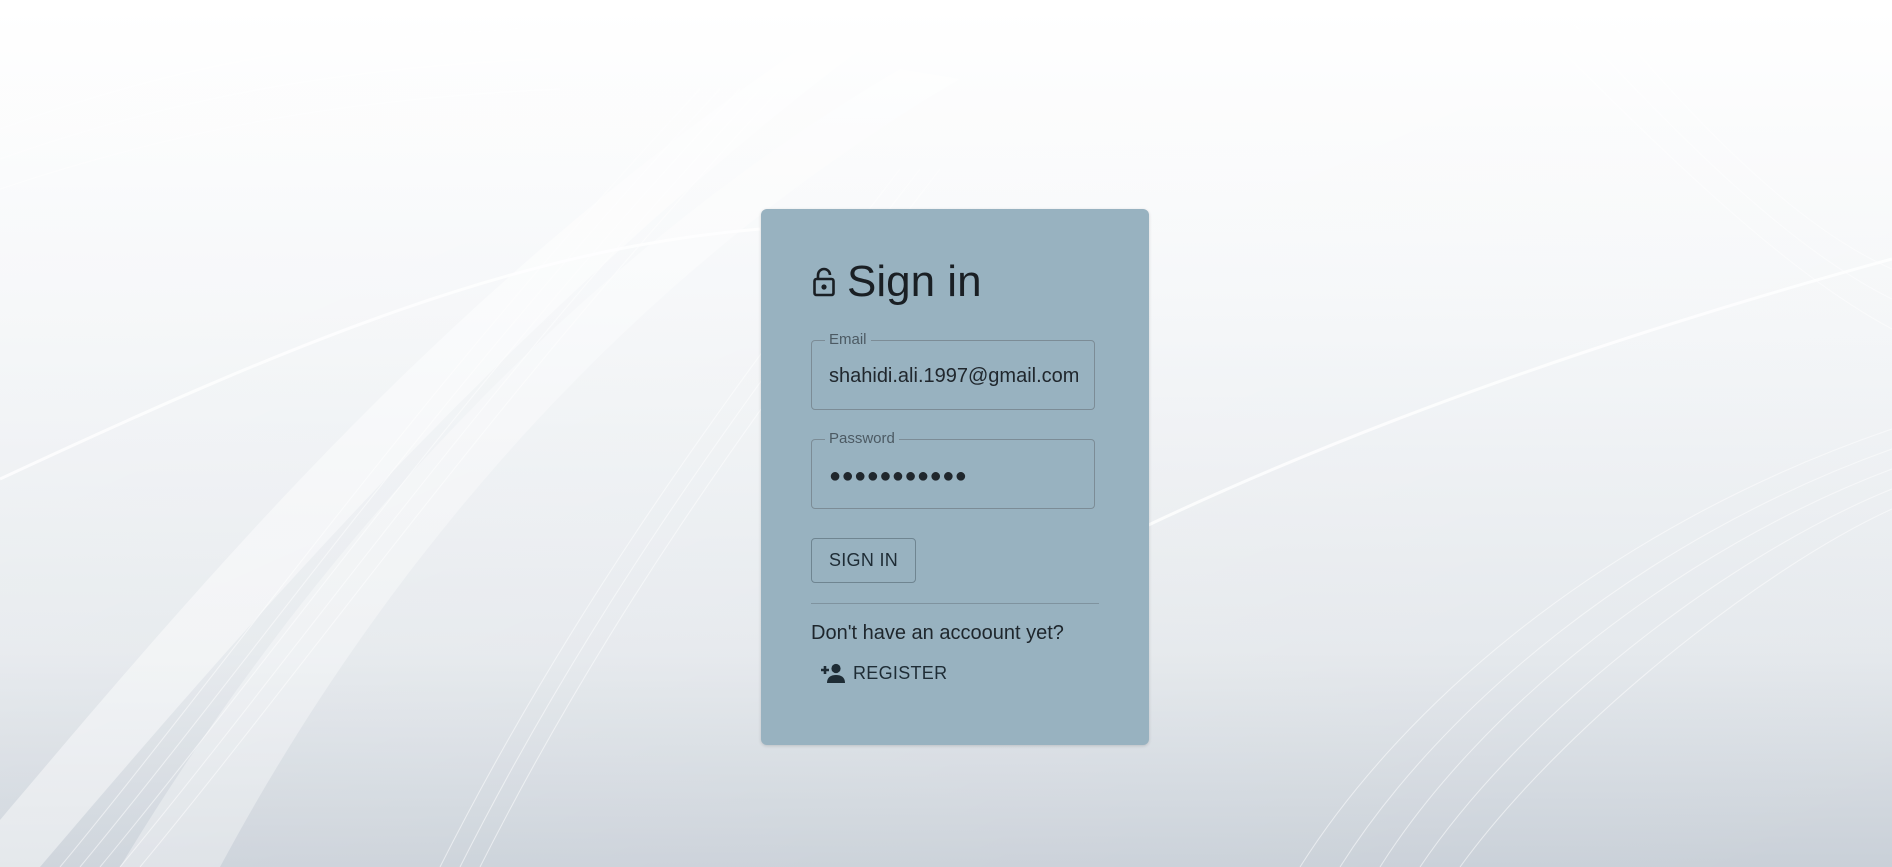 The height and width of the screenshot is (867, 1892). Describe the element at coordinates (824, 282) in the screenshot. I see `lock-icon` at that location.